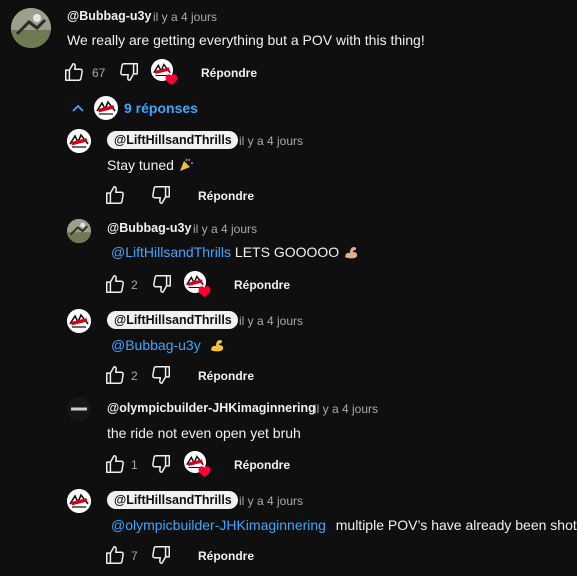  Describe the element at coordinates (134, 465) in the screenshot. I see `like-count: 1` at that location.